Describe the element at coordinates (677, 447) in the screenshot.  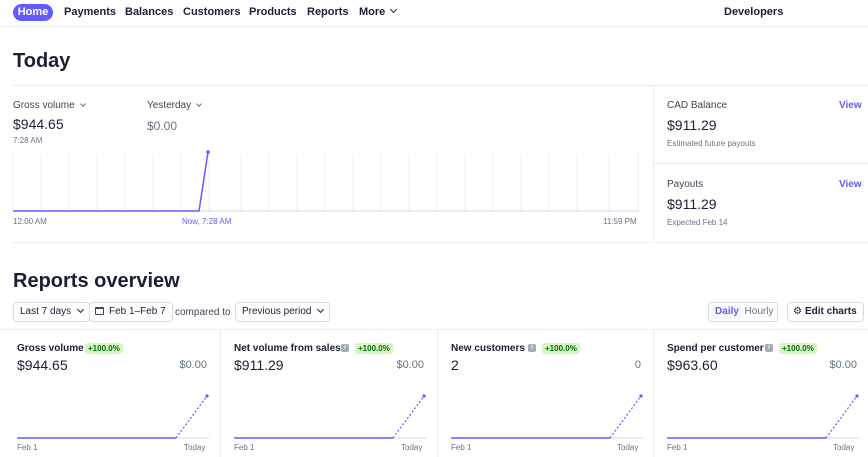
I see `card-spend-per-customer-axis-start: Feb 1` at that location.